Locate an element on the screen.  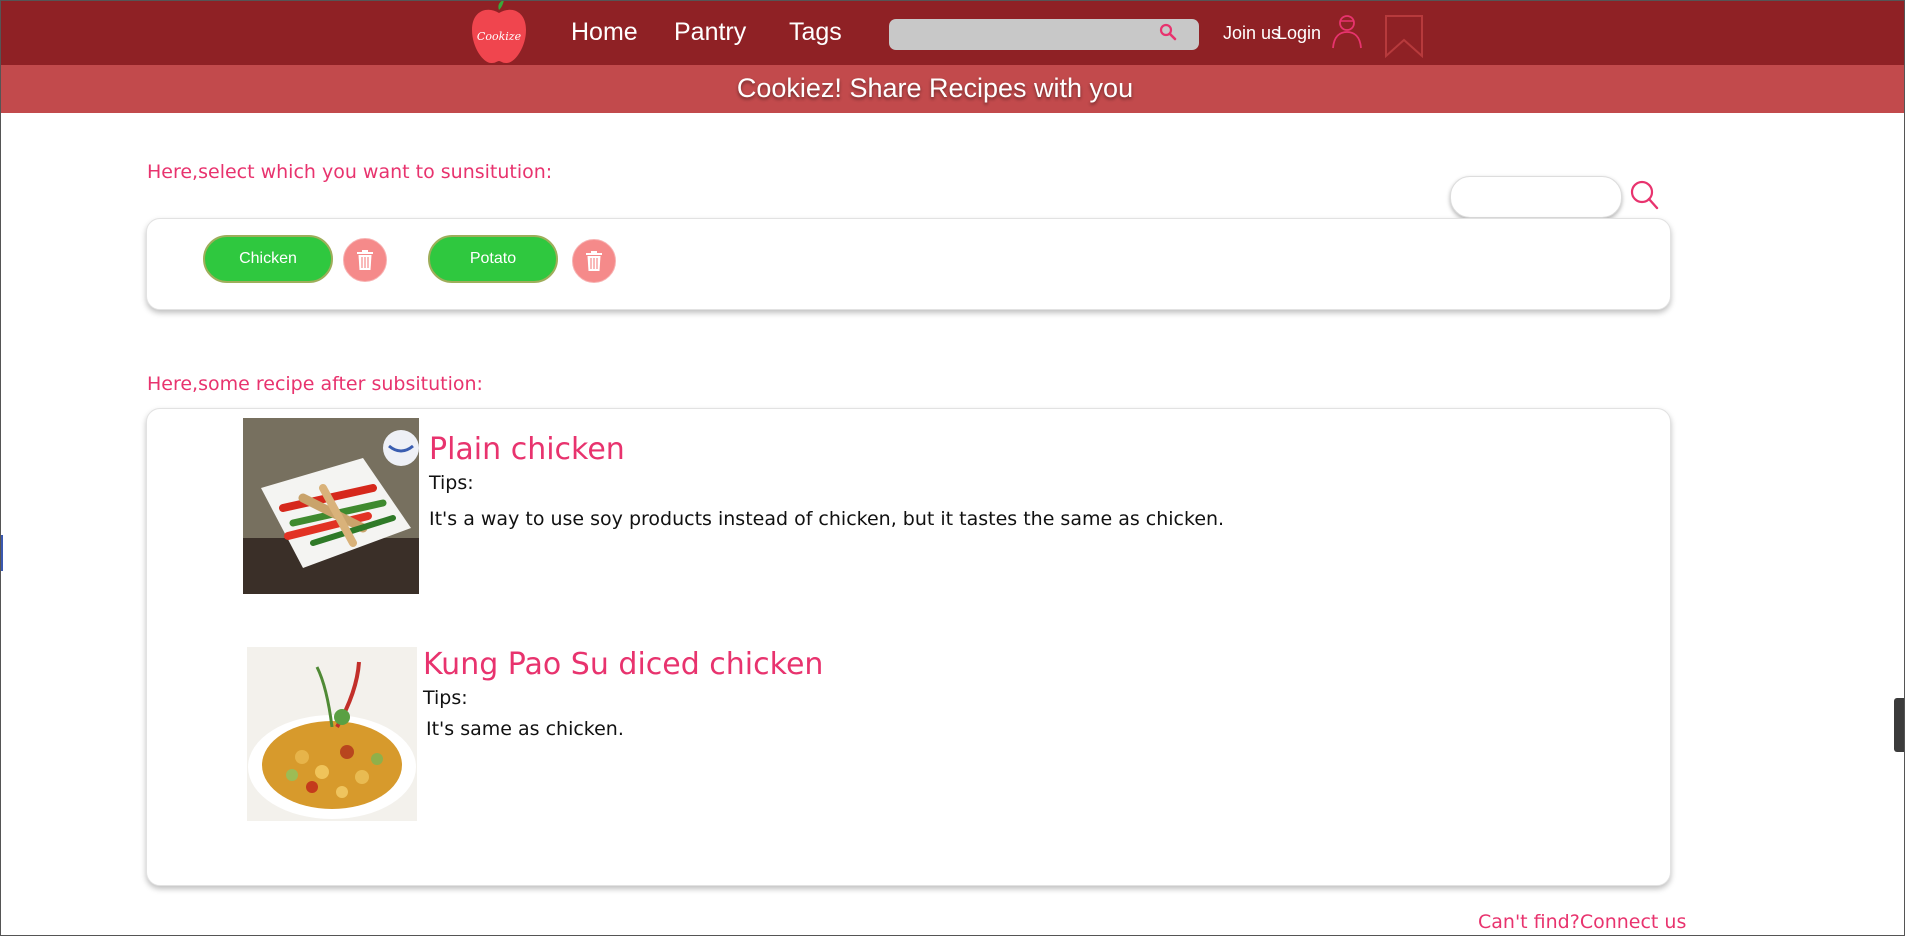
results-label: Here,some recipe after subsitution: is located at coordinates (315, 384).